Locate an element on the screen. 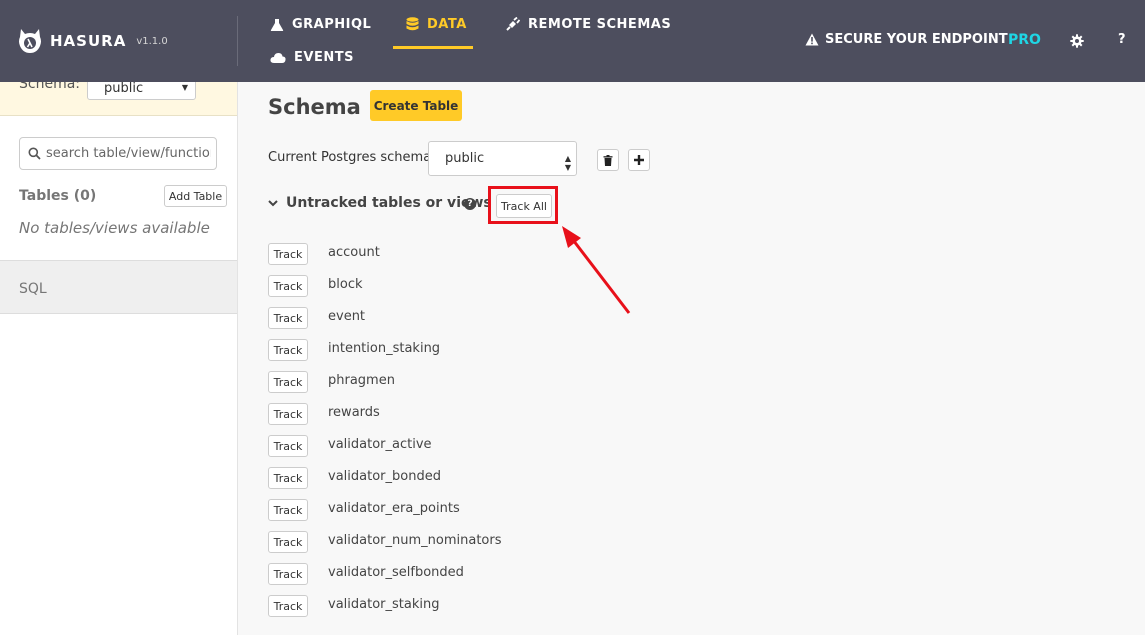 The image size is (1145, 635). warning-icon is located at coordinates (812, 39).